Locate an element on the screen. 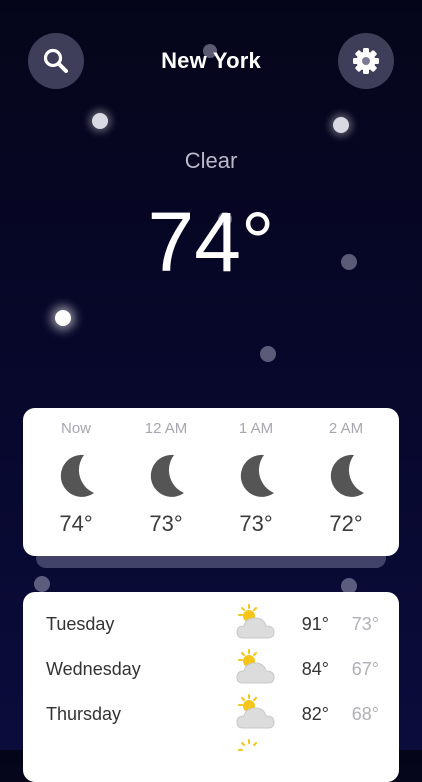 This screenshot has width=422, height=782. daily-row: Thursday 82° 68° is located at coordinates (211, 714).